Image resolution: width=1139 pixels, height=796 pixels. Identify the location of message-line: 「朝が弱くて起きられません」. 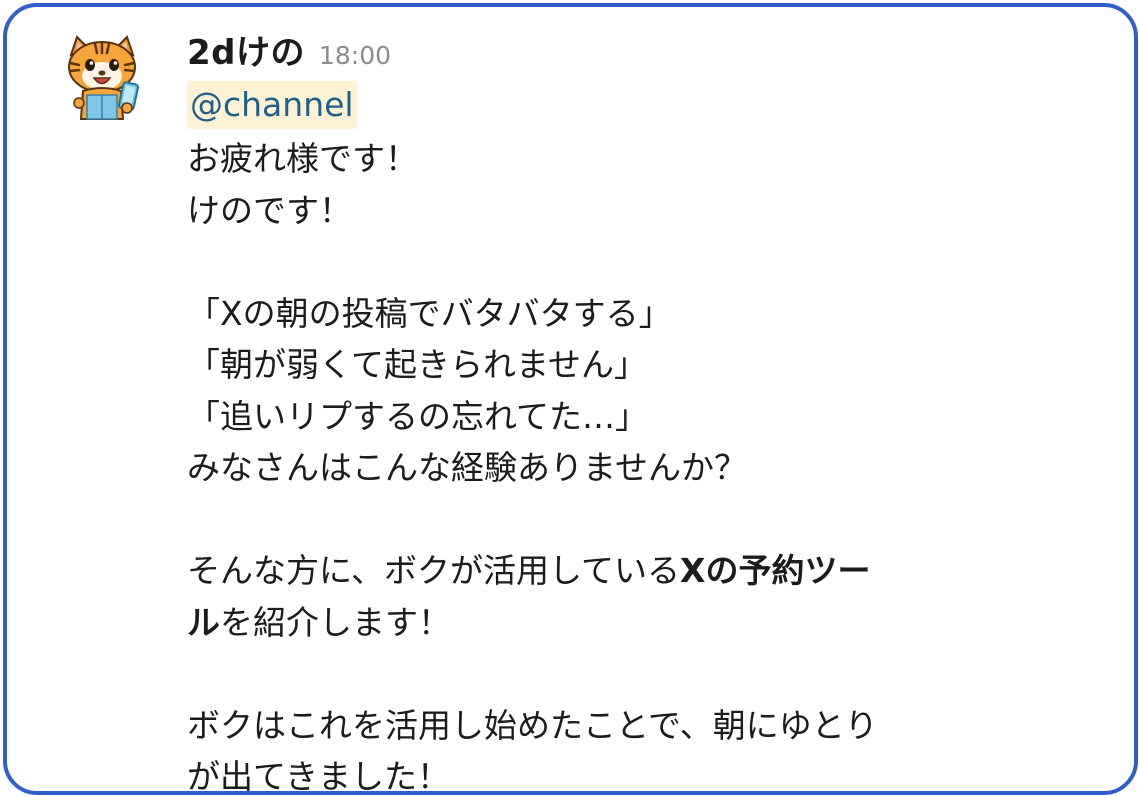
(417, 364).